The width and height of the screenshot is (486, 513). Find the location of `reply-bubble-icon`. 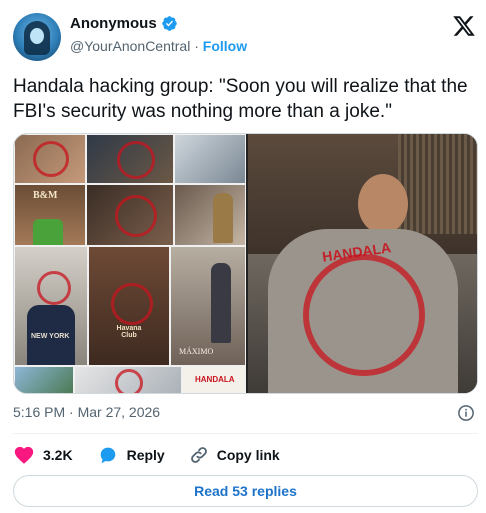

reply-bubble-icon is located at coordinates (107, 455).